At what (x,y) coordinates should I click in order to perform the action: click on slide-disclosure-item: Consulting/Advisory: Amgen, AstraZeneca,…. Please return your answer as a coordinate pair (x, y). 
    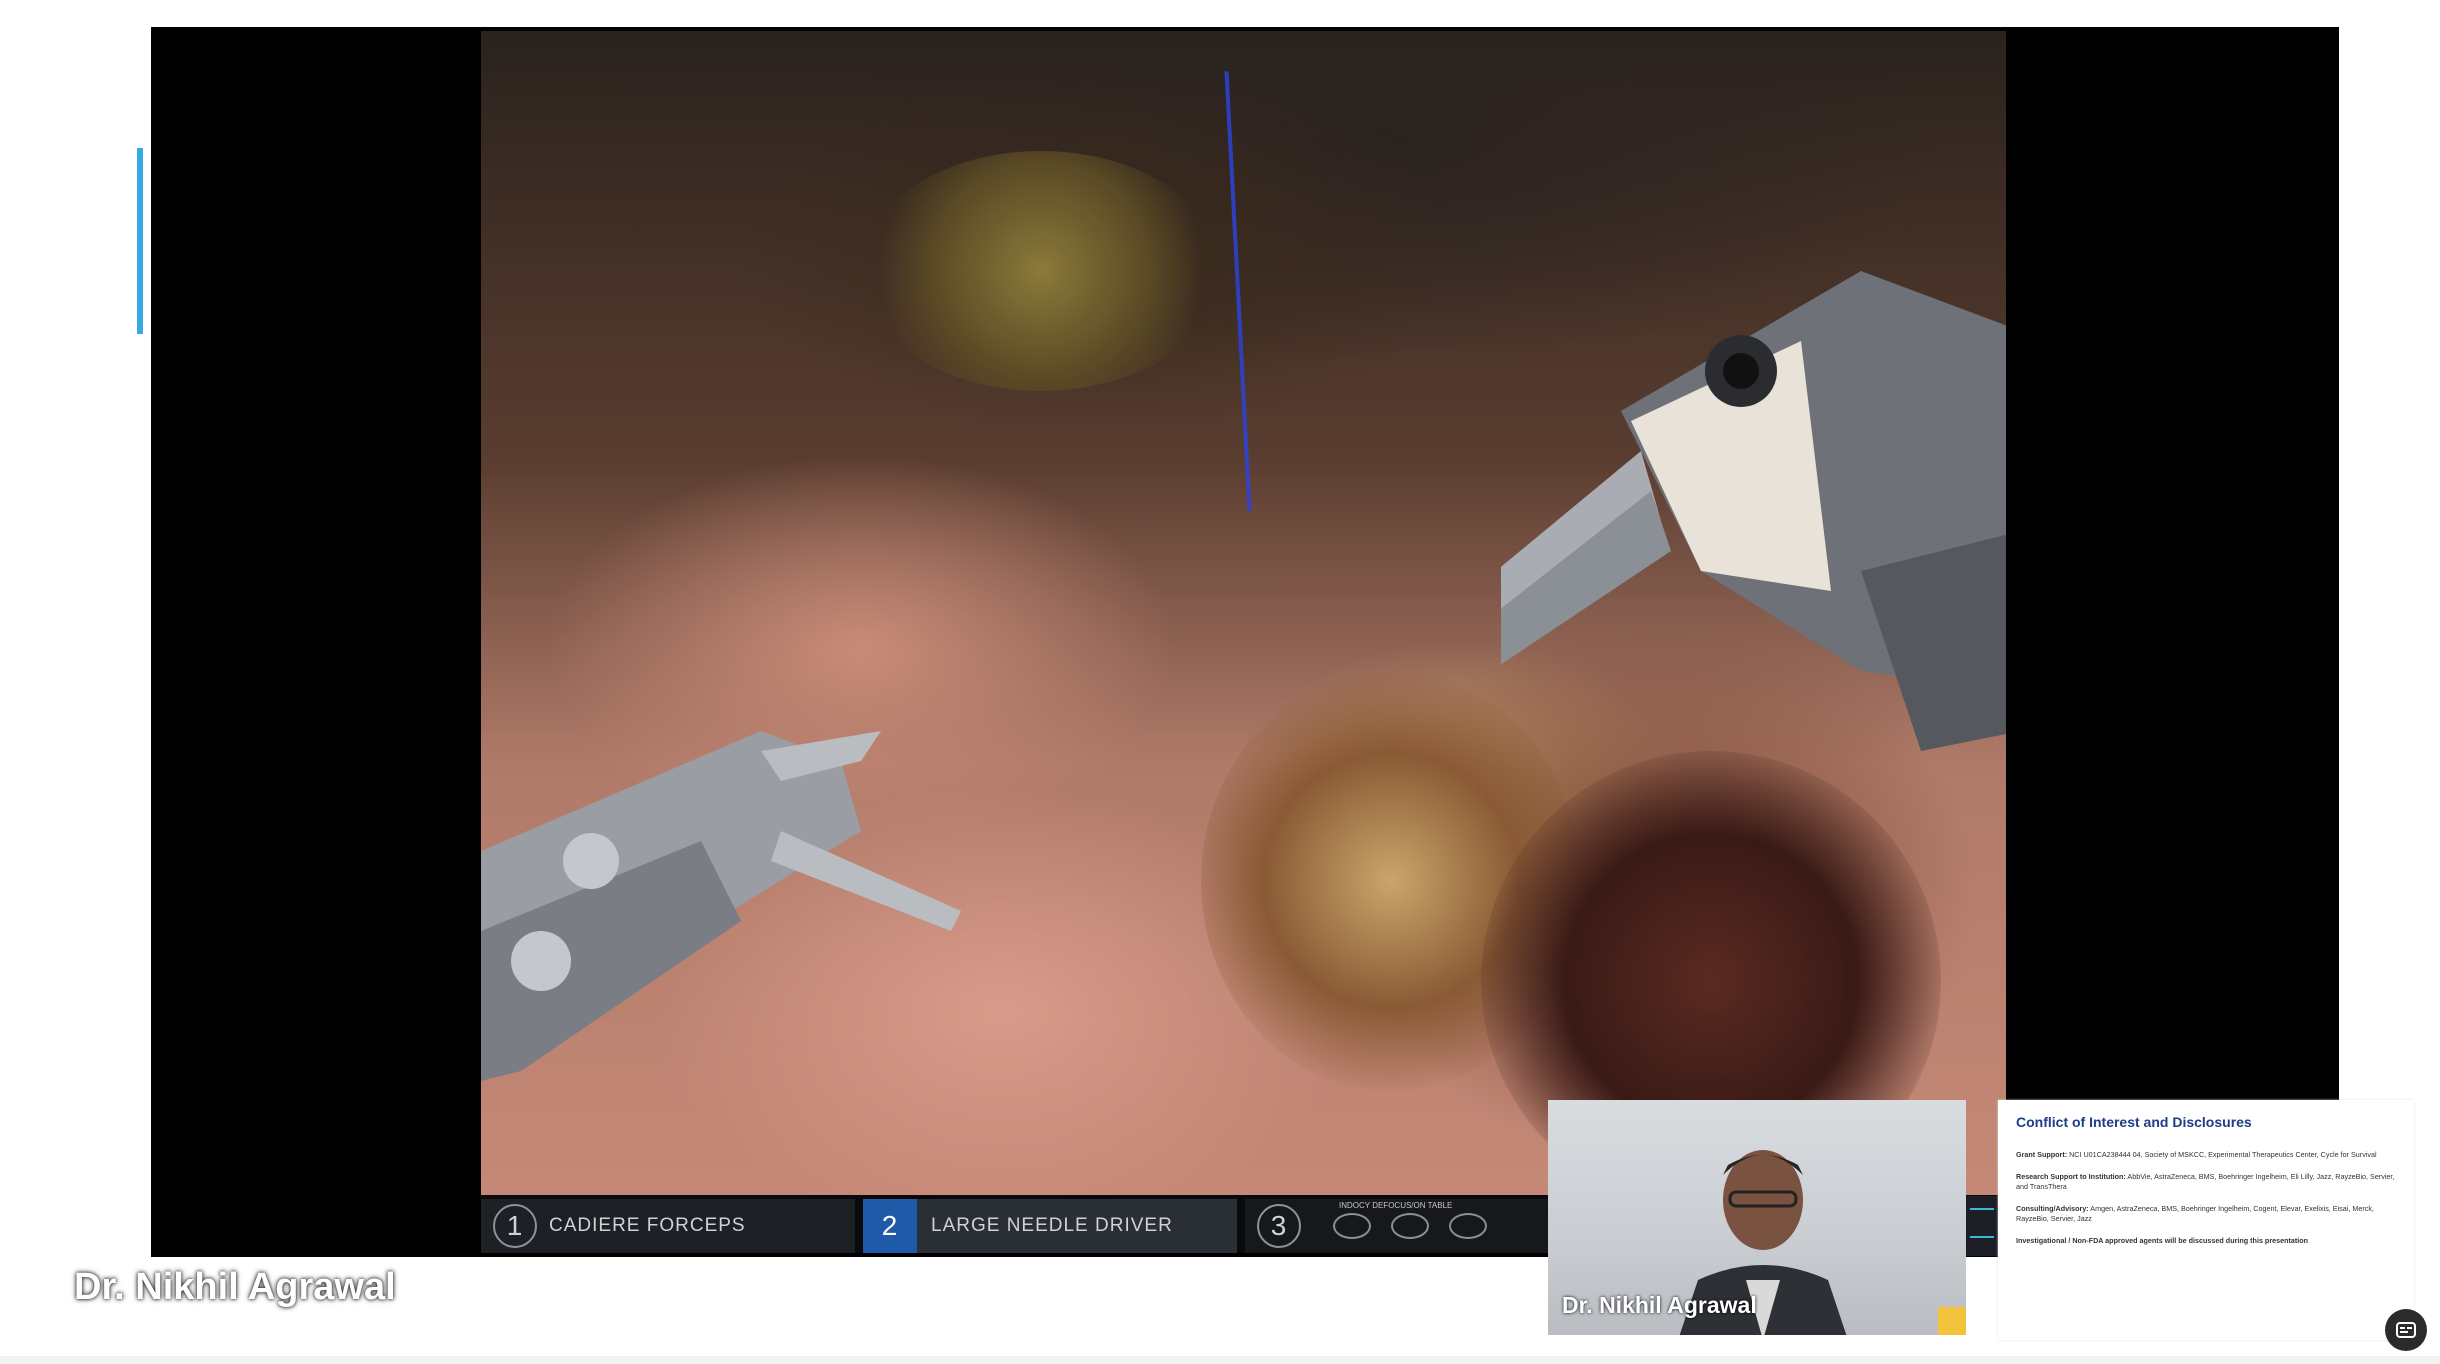
    Looking at the image, I should click on (2195, 1213).